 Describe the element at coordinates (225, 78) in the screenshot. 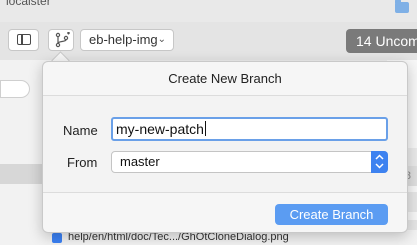

I see `popover-title: Create New Branch` at that location.